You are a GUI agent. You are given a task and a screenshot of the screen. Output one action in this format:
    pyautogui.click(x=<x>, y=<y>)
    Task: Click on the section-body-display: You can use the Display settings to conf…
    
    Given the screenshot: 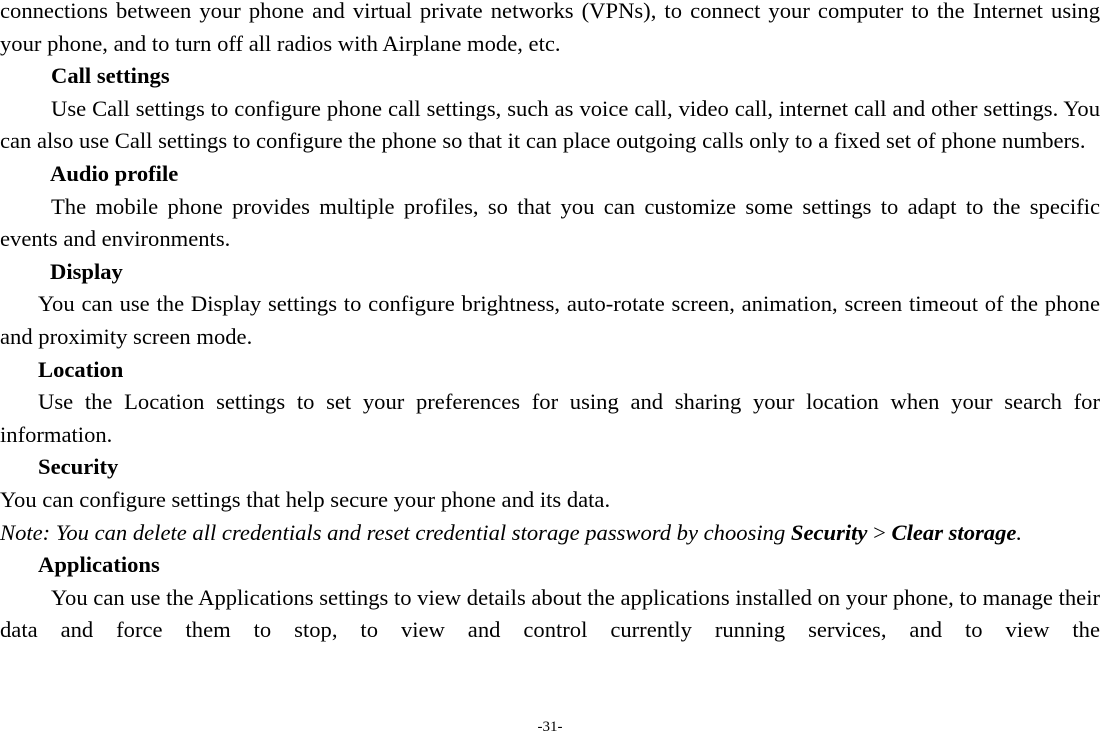 What is the action you would take?
    pyautogui.click(x=550, y=320)
    